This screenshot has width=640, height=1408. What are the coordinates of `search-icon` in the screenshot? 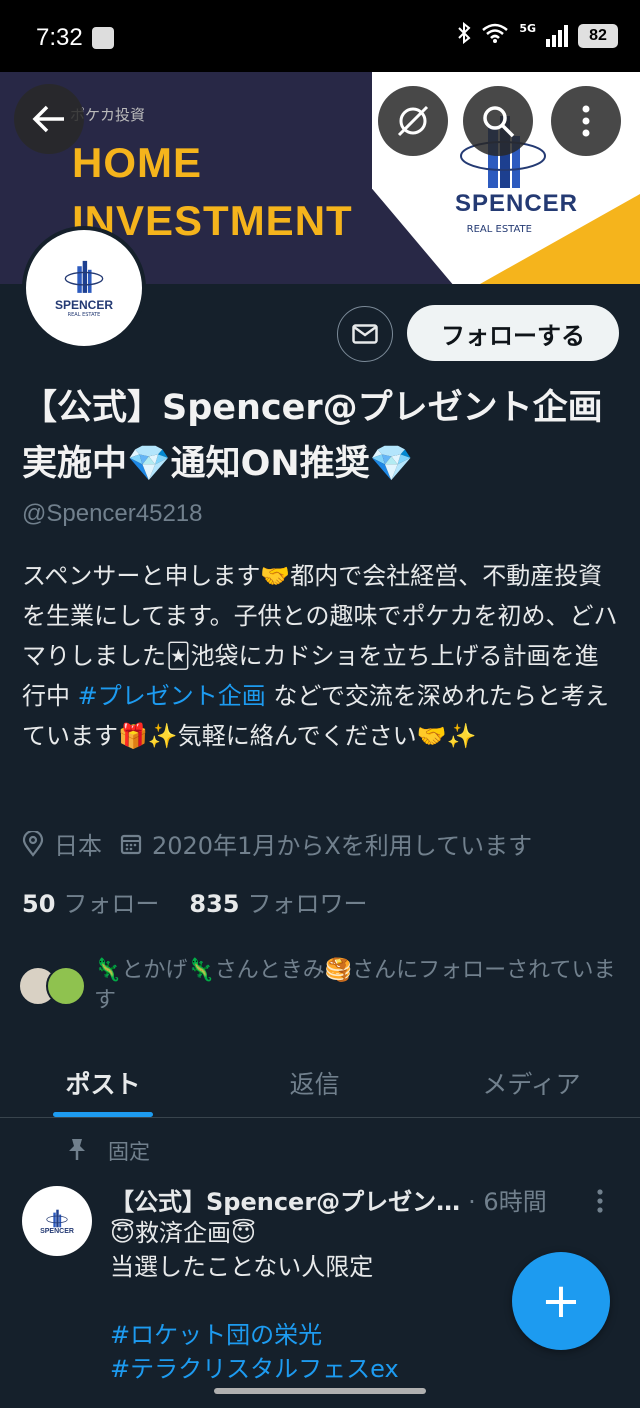 It's located at (499, 122).